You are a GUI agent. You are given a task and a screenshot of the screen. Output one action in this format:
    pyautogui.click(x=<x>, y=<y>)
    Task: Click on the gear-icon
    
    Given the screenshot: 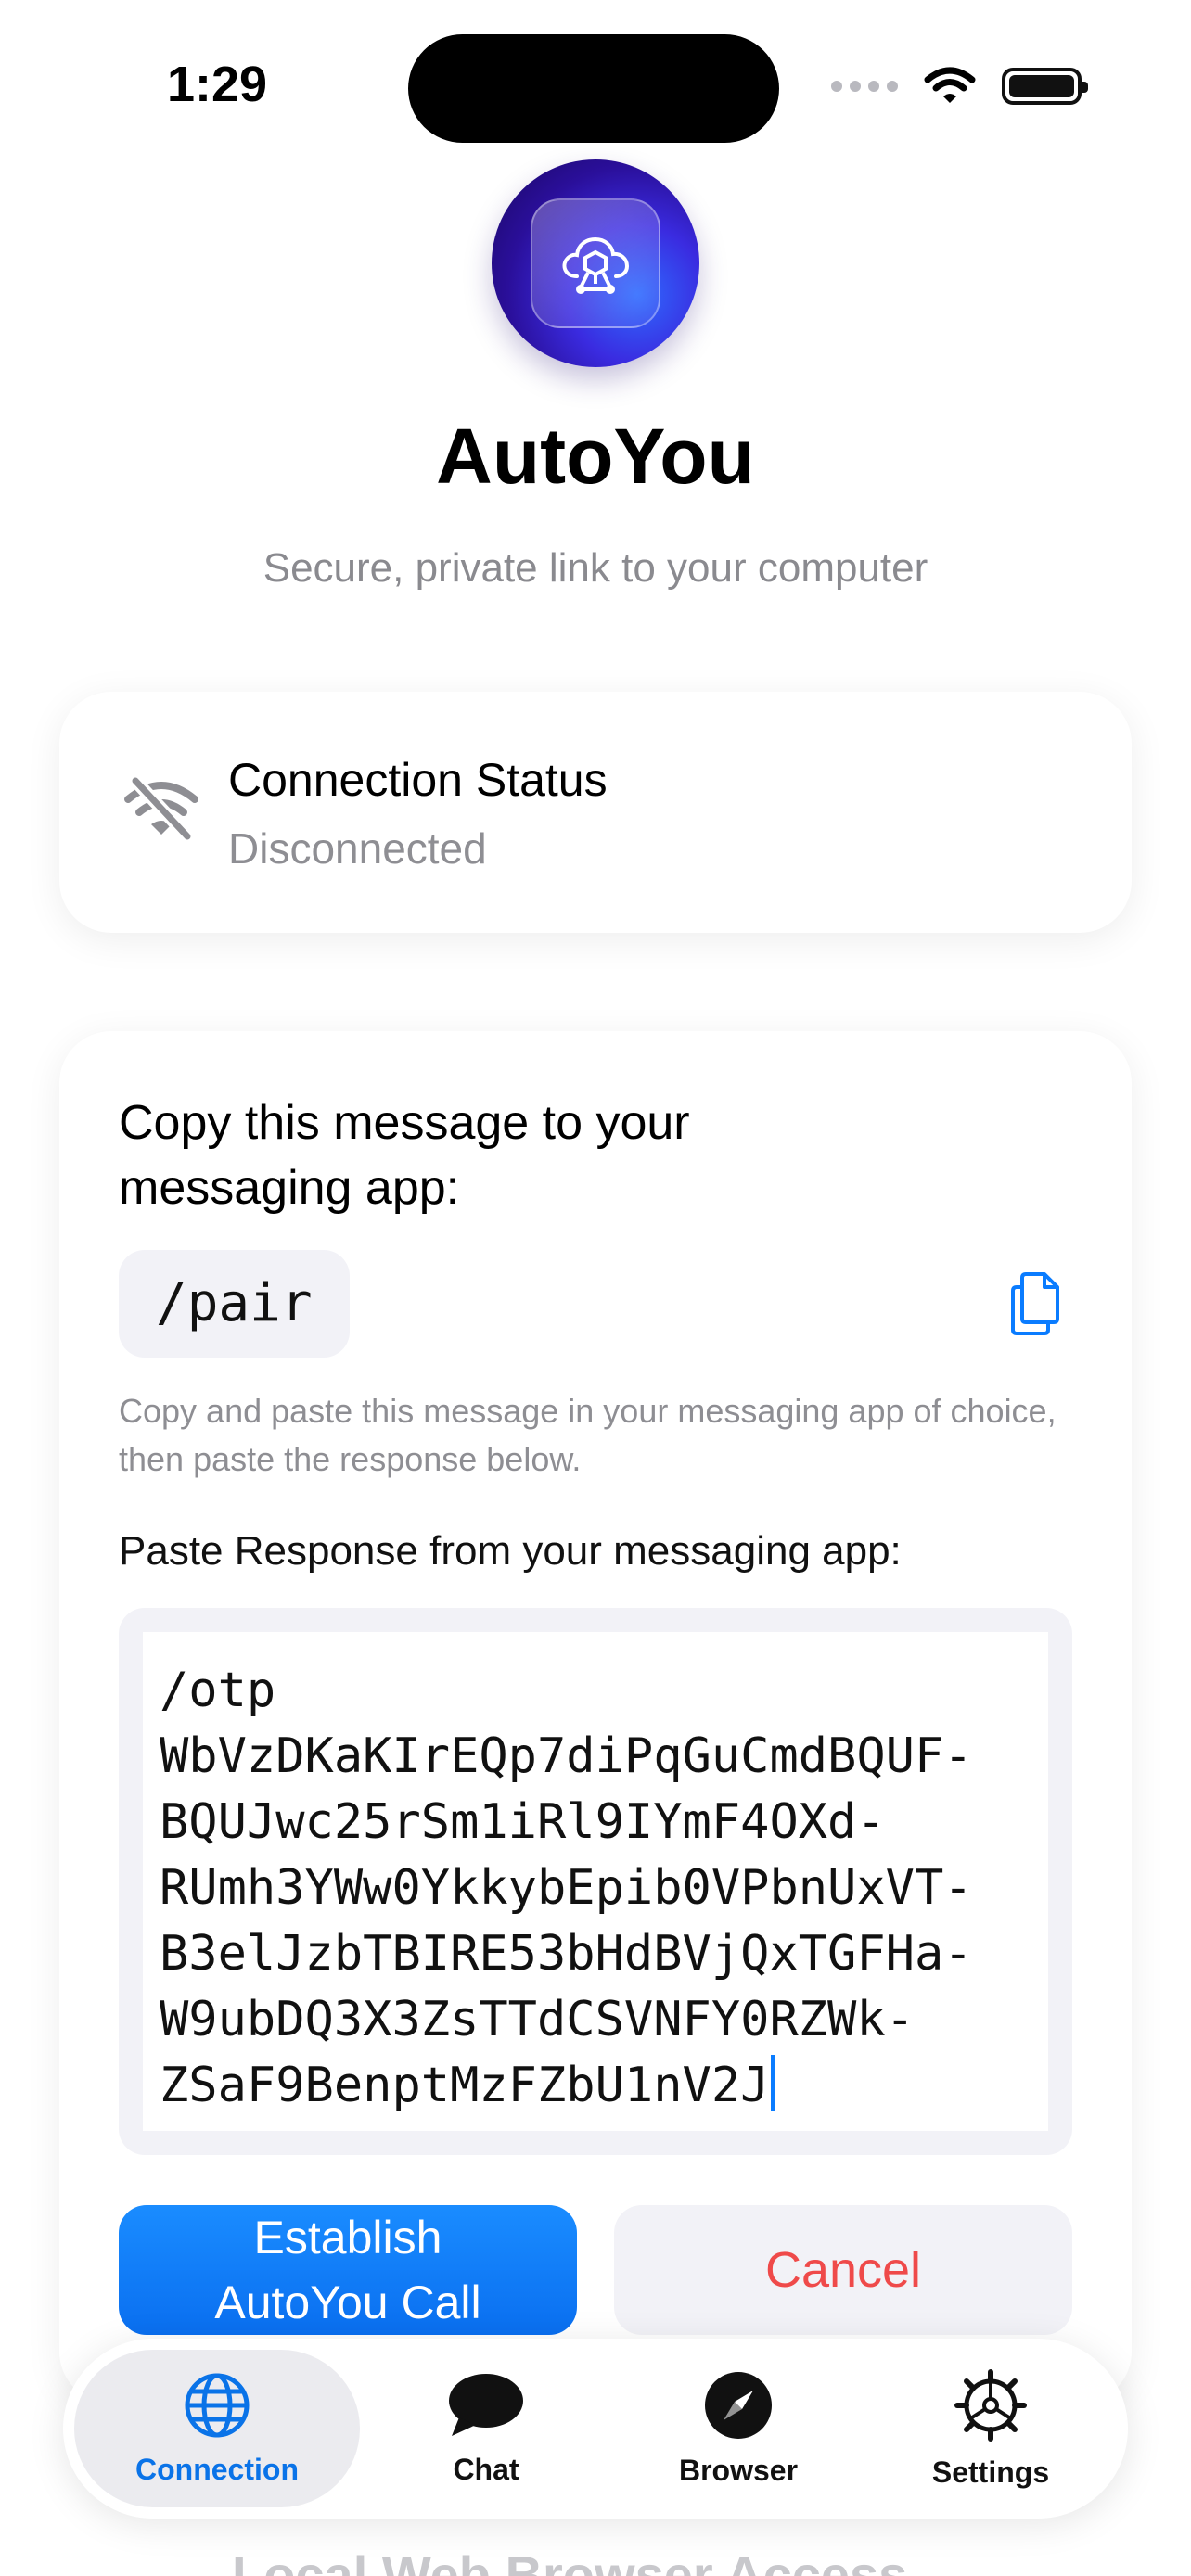 What is the action you would take?
    pyautogui.click(x=990, y=2405)
    